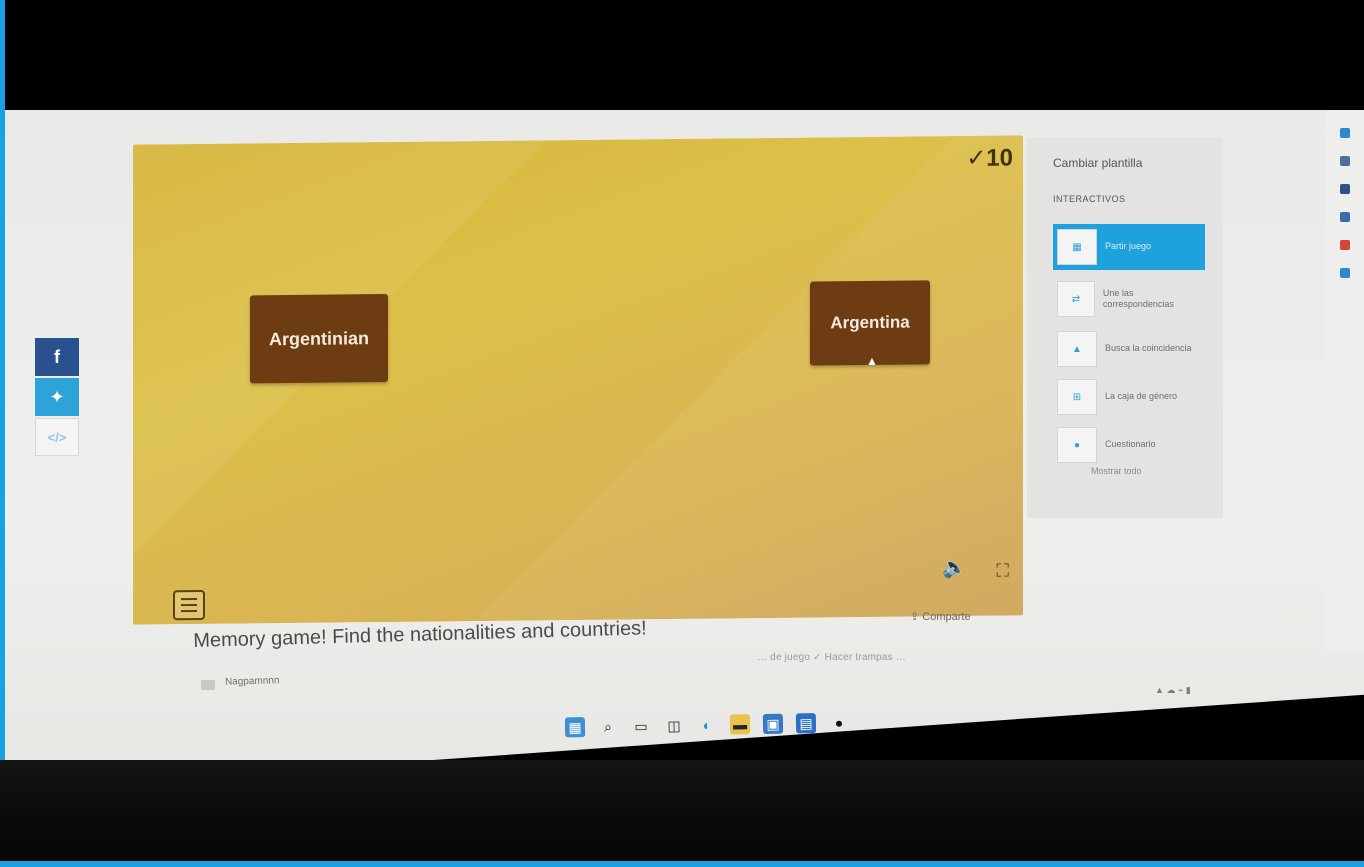 Image resolution: width=1364 pixels, height=867 pixels. What do you see at coordinates (319, 338) in the screenshot?
I see `memory-card: Argentinian` at bounding box center [319, 338].